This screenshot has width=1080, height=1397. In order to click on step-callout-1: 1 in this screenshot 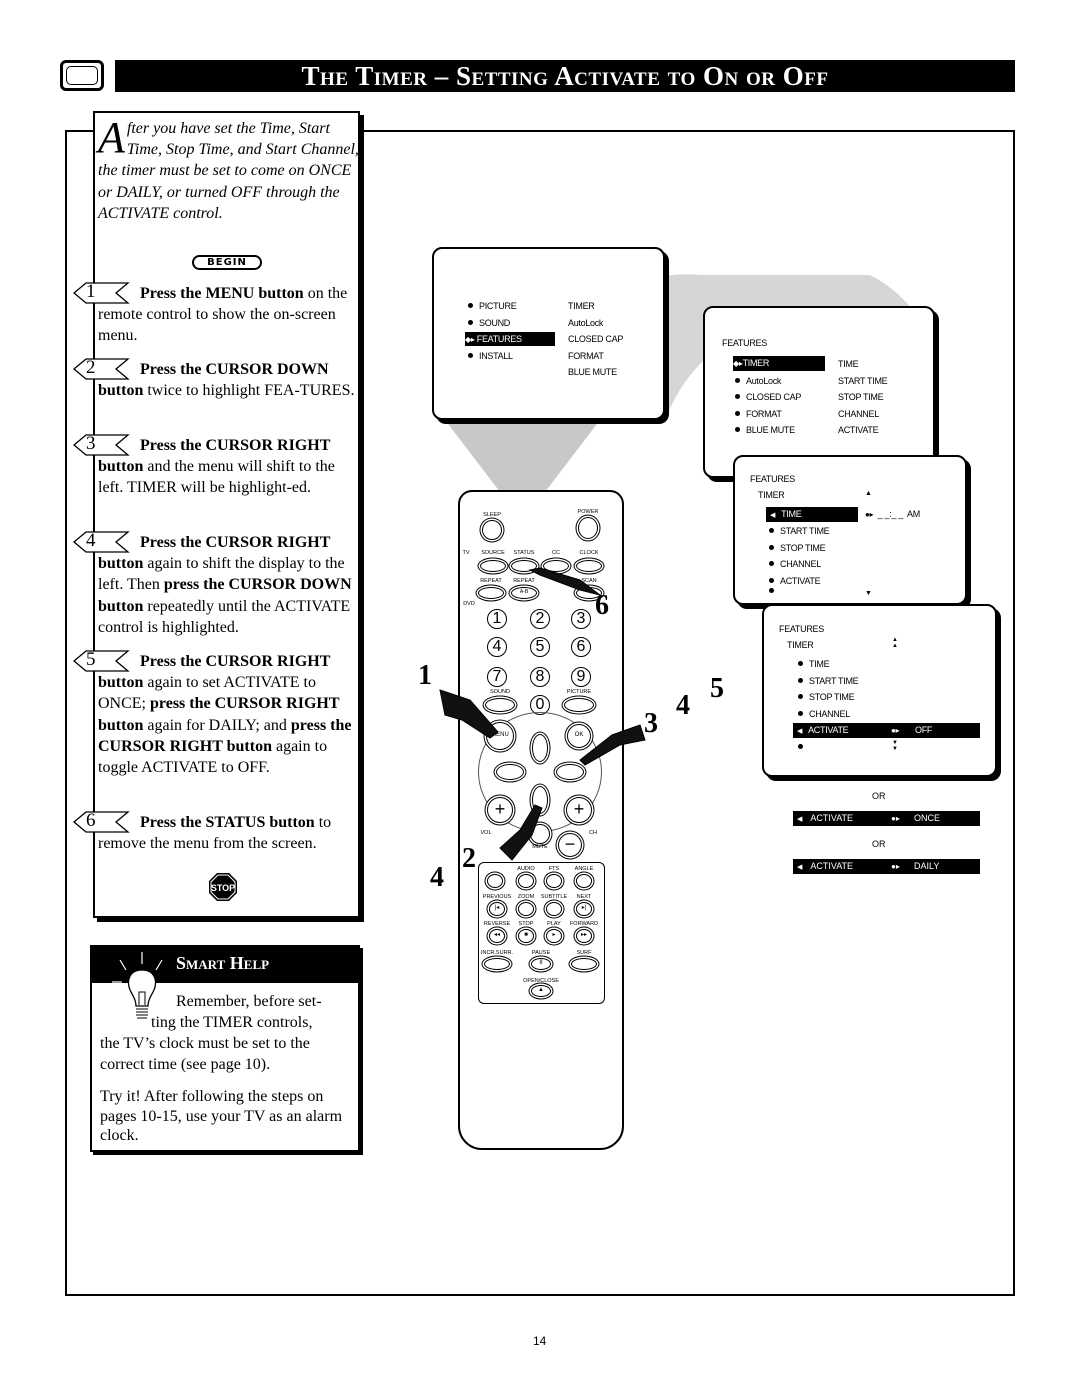, I will do `click(425, 675)`.